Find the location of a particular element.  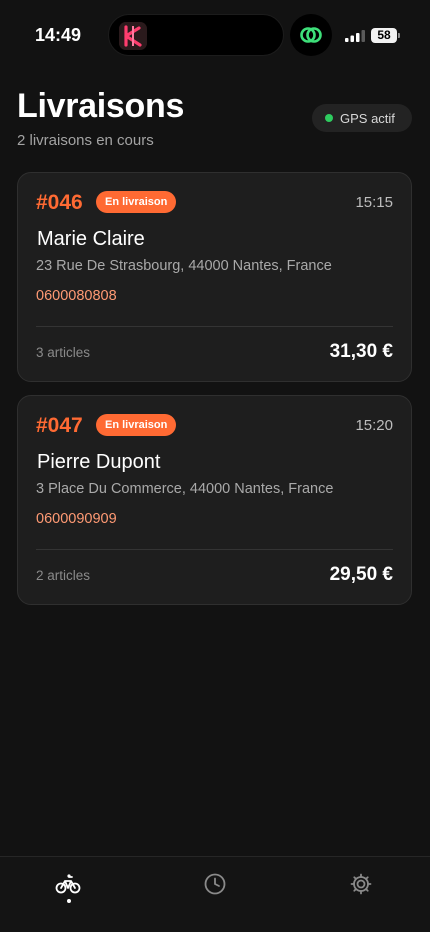

customer-phone-link: 0600090909 is located at coordinates (76, 519).